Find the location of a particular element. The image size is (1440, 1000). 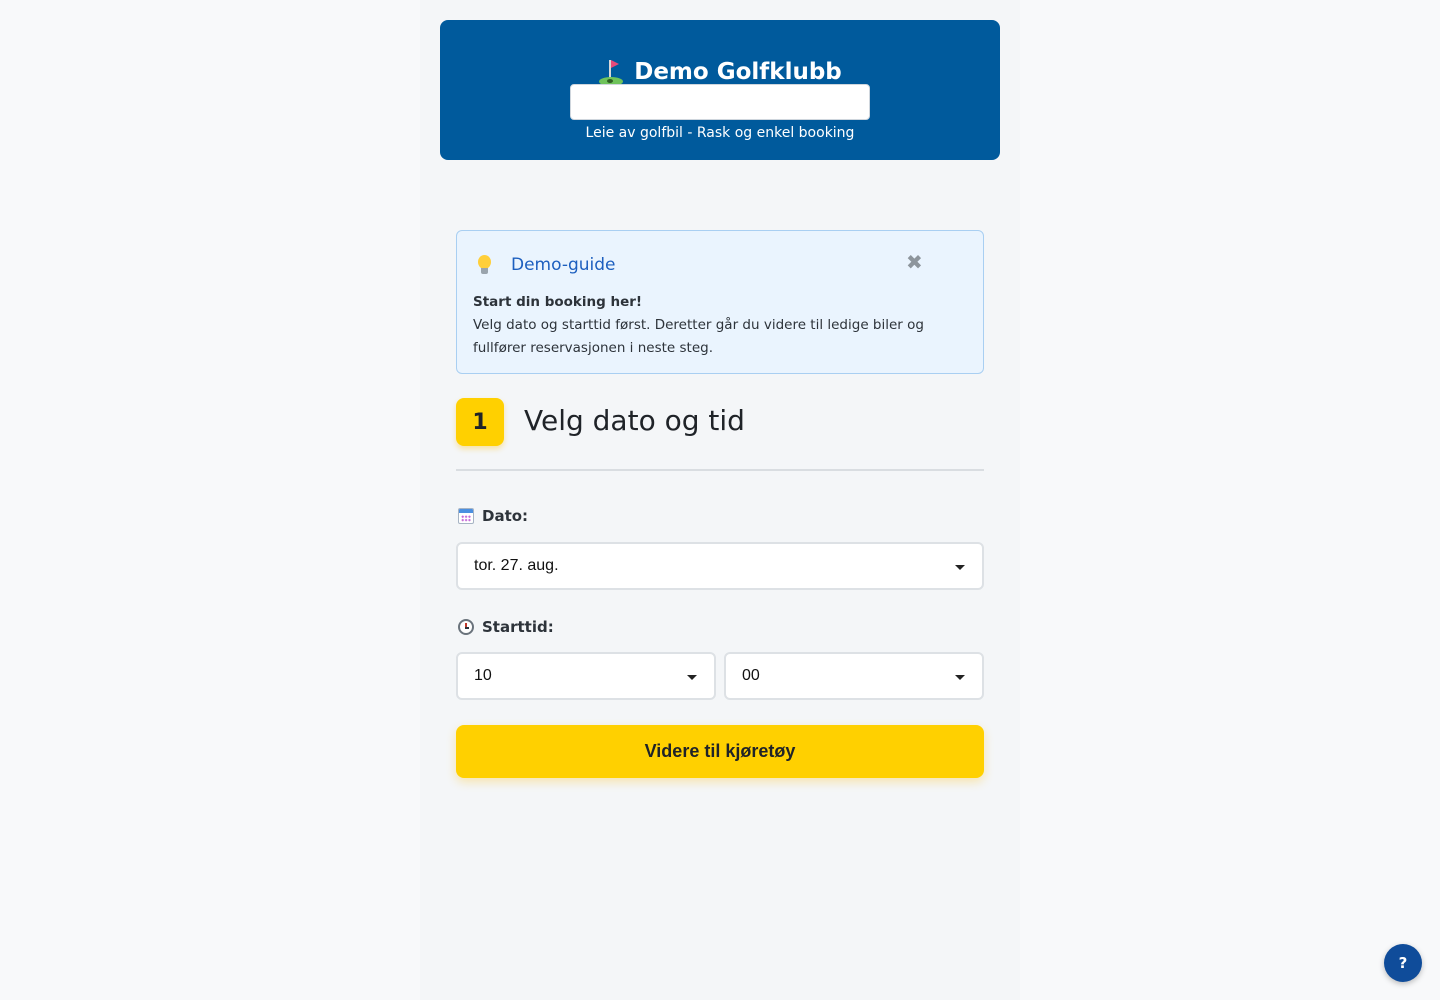

close-icon: ✖ is located at coordinates (914, 262).